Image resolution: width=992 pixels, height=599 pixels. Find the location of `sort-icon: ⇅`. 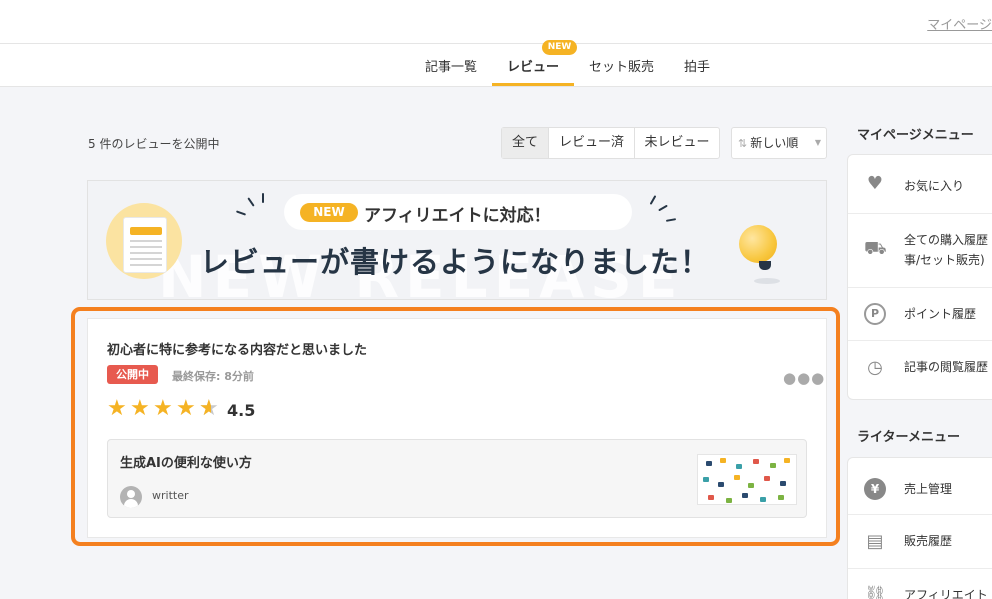

sort-icon: ⇅ is located at coordinates (743, 143).